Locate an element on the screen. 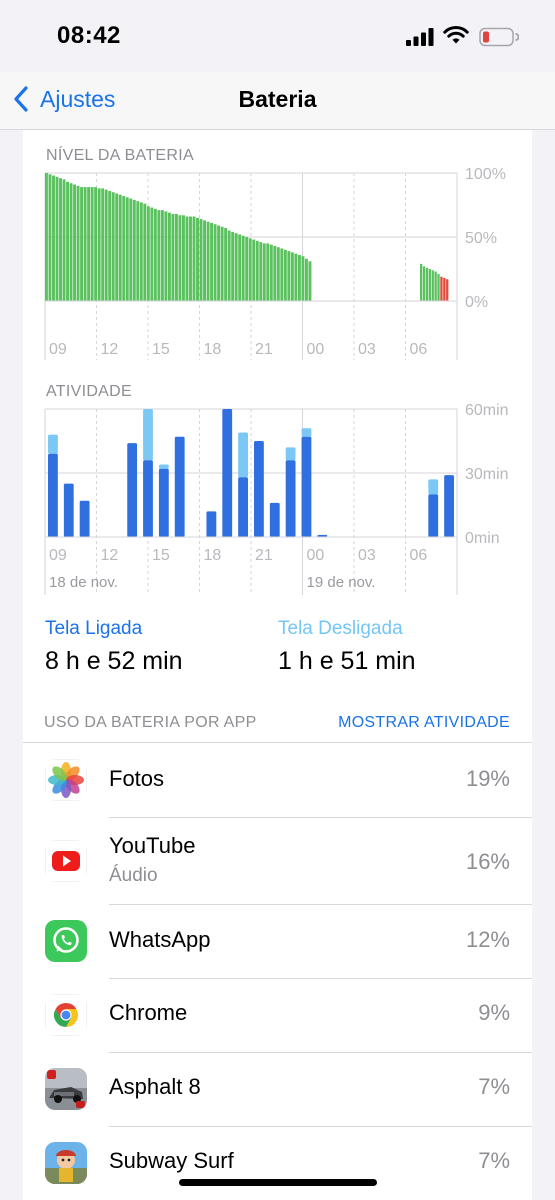 The width and height of the screenshot is (555, 1200). screen-on-label: Tela Ligada is located at coordinates (94, 628).